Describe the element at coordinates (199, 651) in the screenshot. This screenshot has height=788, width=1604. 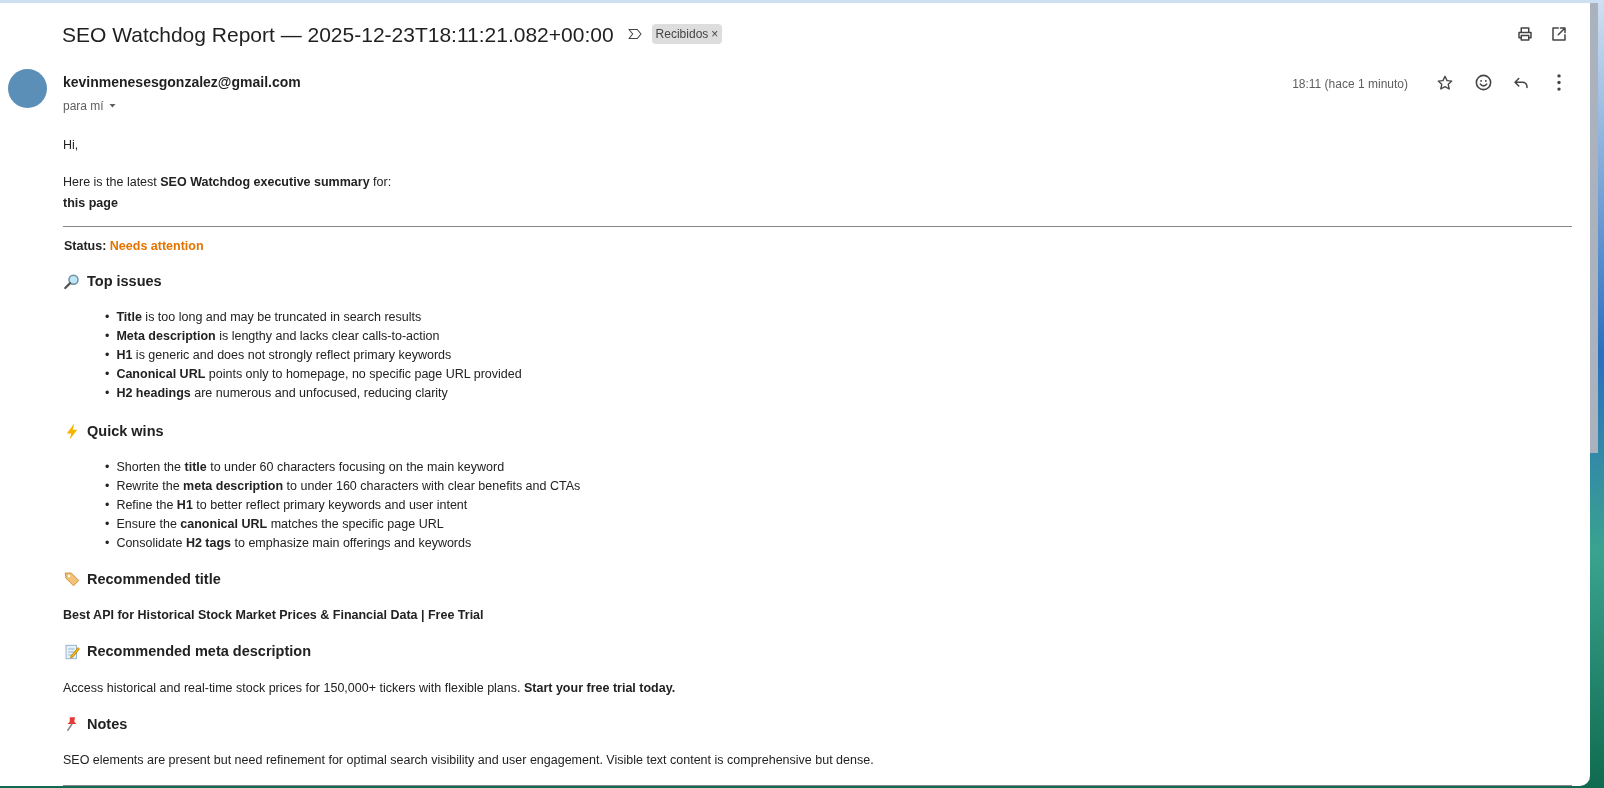
I see `section-heading: Recommended meta description` at that location.